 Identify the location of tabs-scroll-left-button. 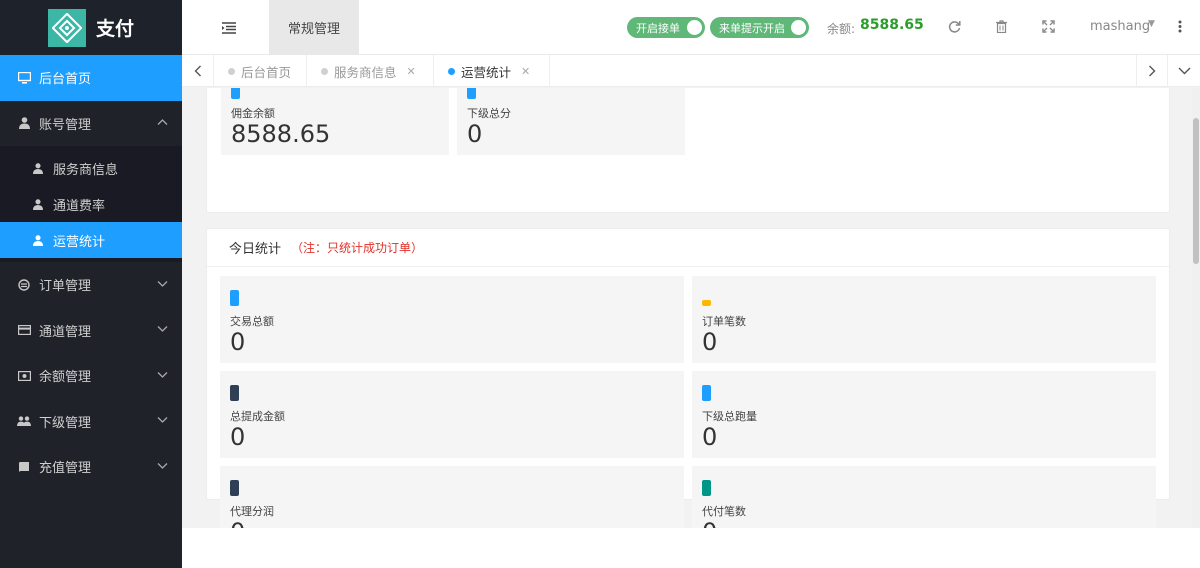
(198, 71).